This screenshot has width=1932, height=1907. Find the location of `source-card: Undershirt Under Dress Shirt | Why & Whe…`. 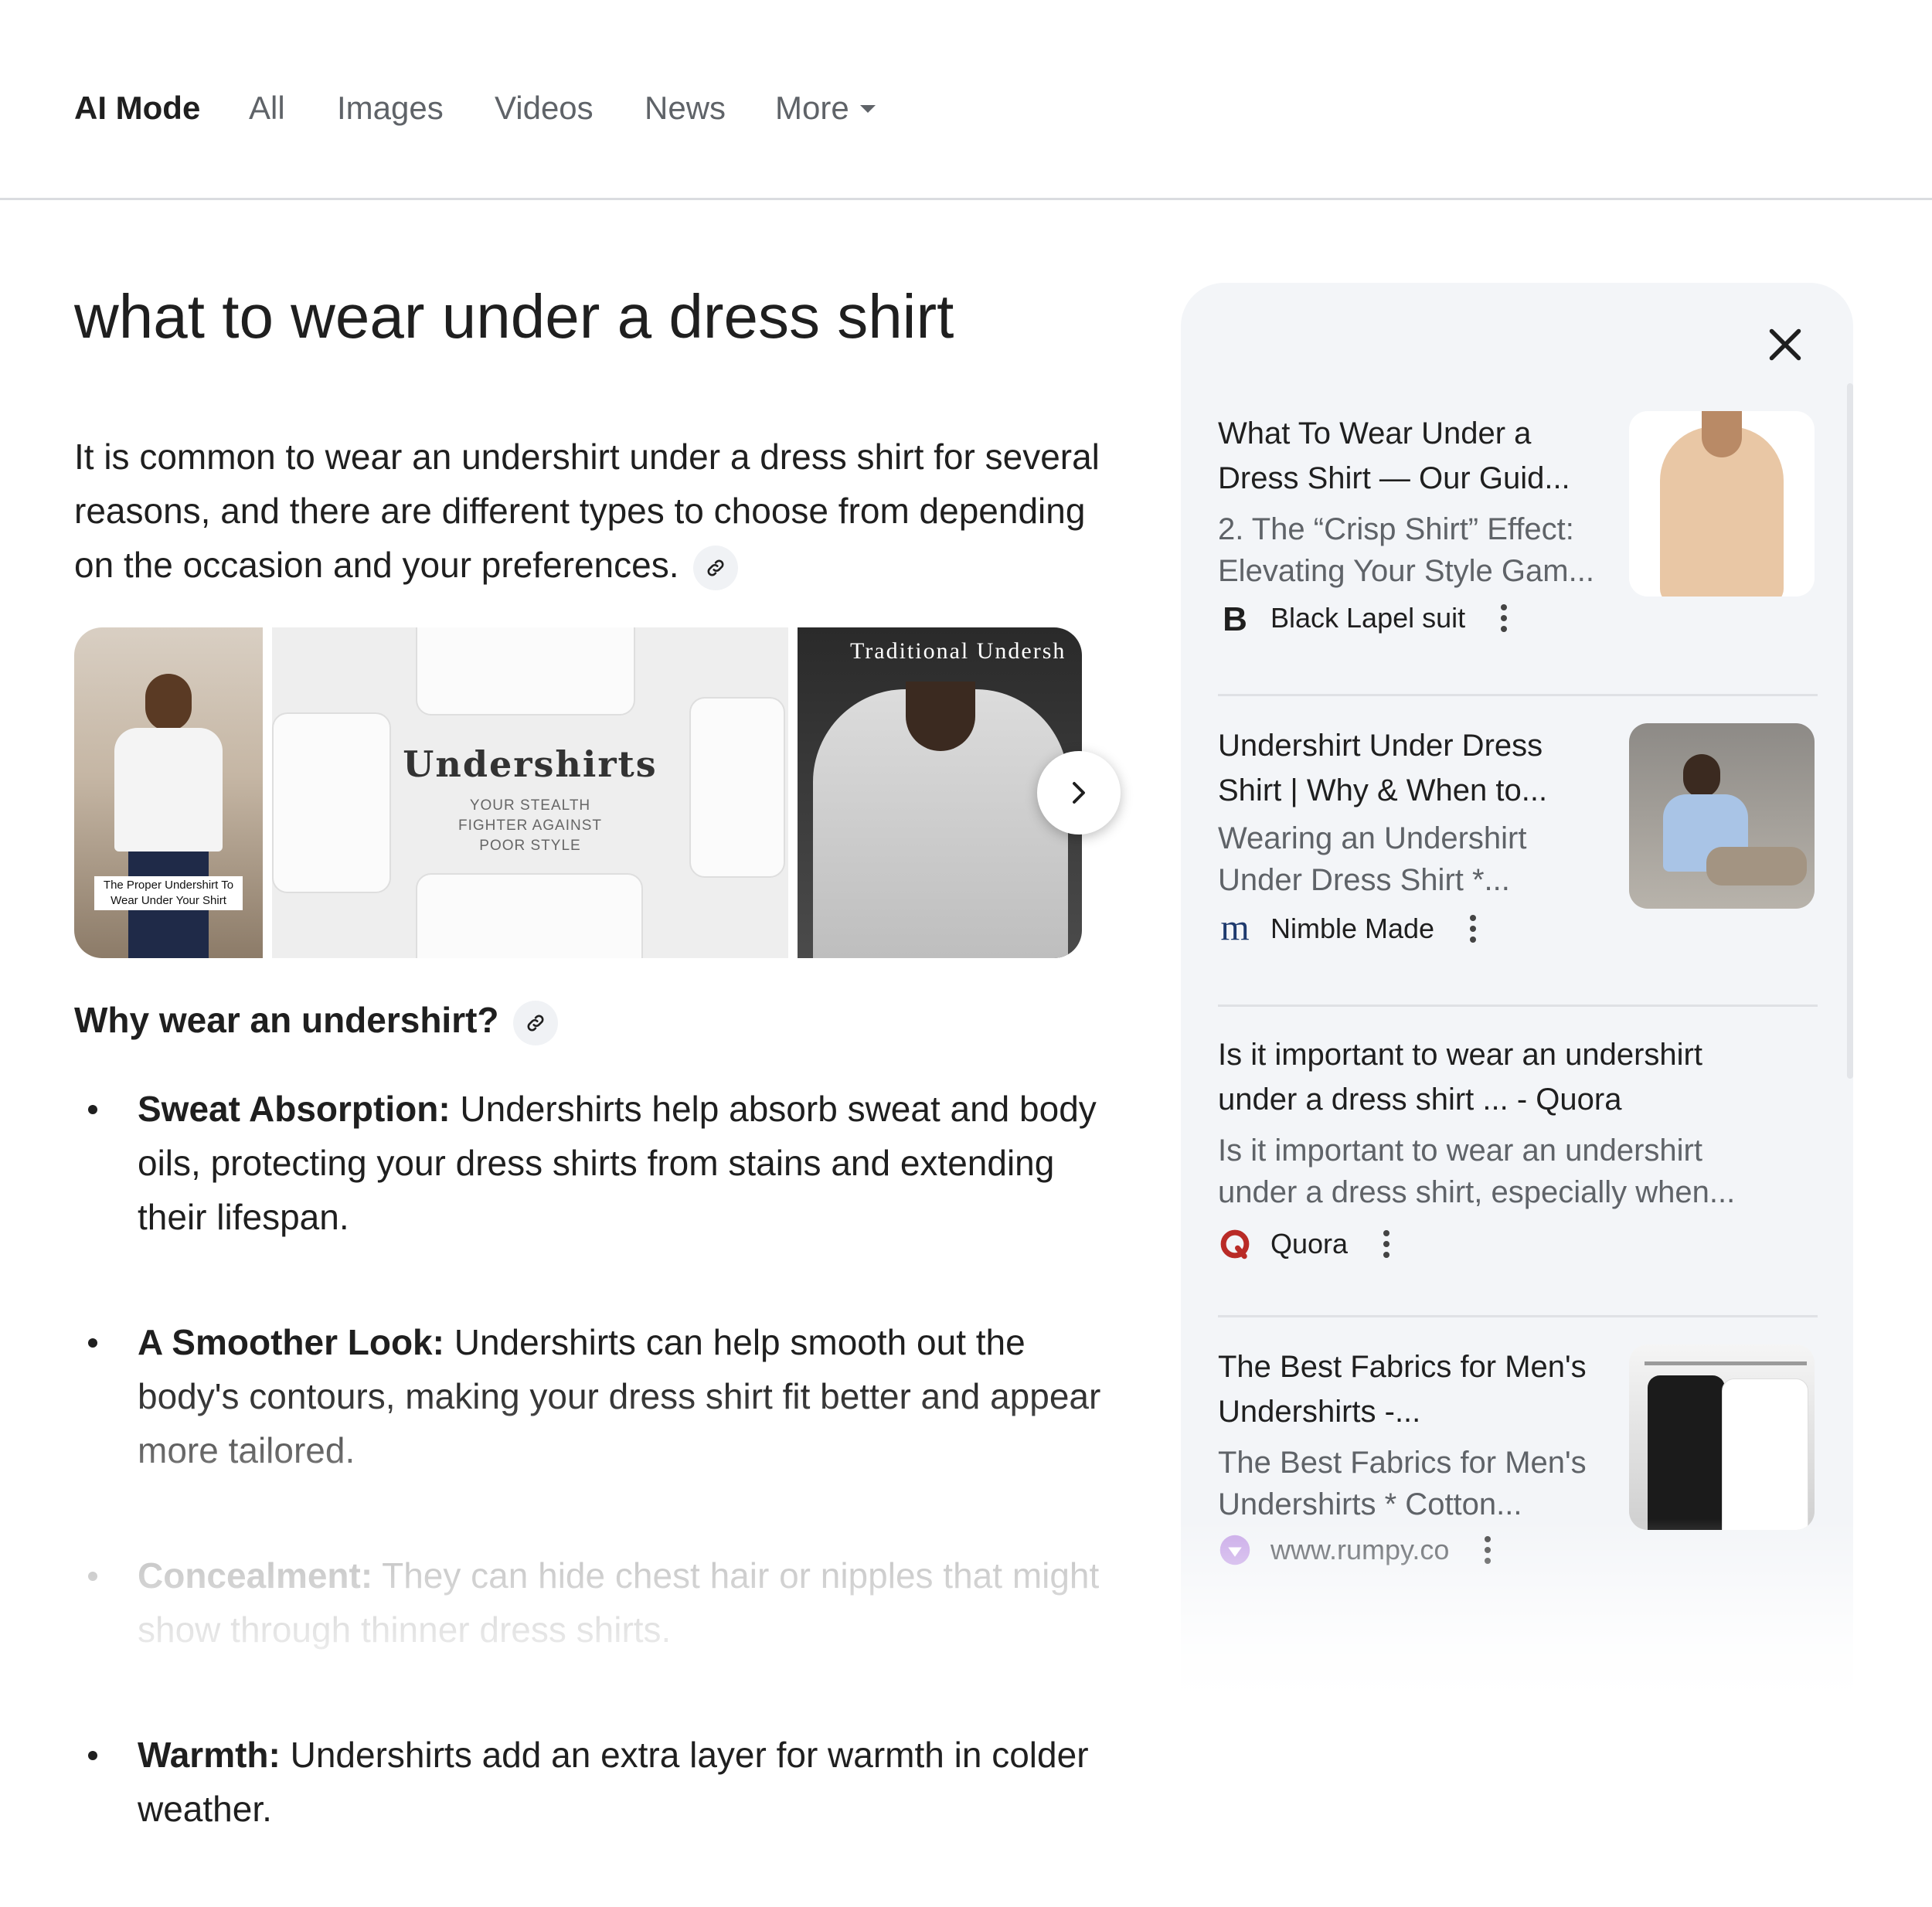

source-card: Undershirt Under Dress Shirt | Why & Whe… is located at coordinates (1519, 839).